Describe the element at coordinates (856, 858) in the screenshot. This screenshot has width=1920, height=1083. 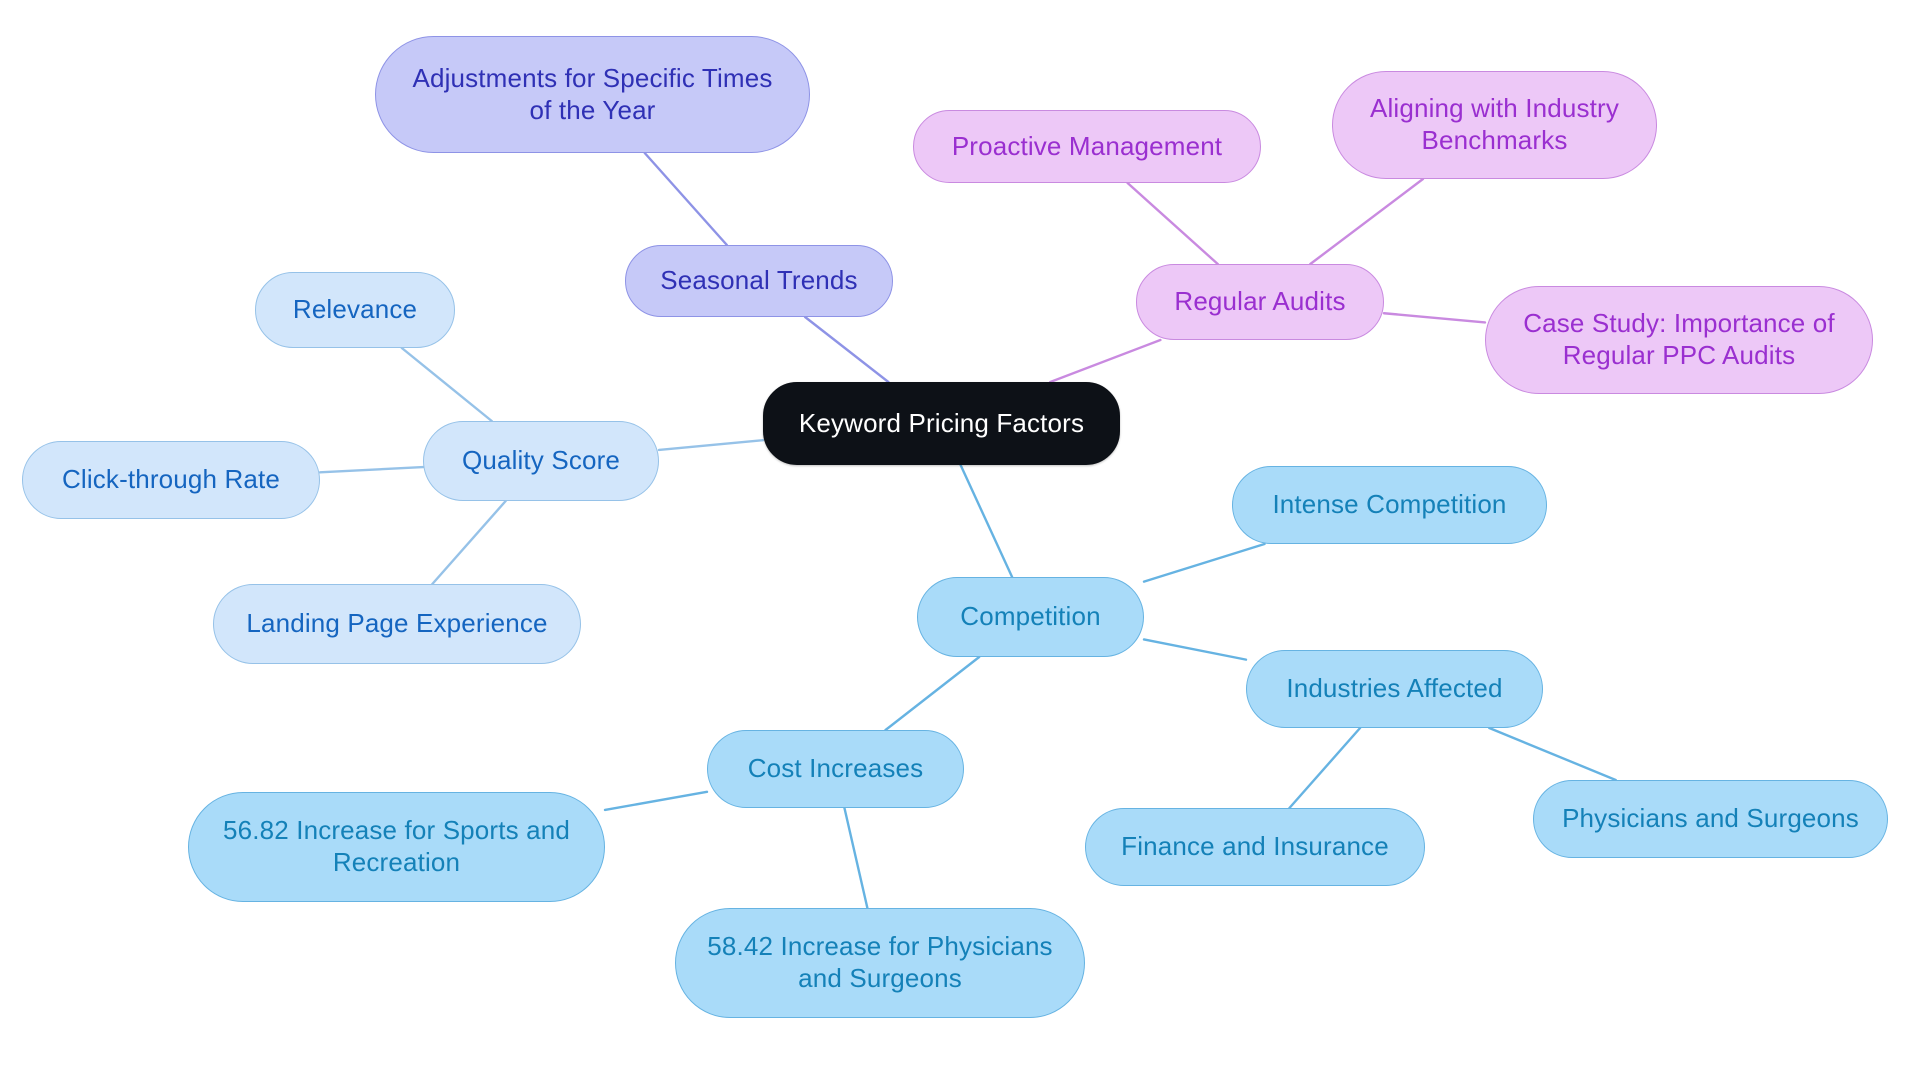
I see `edge-cost_increases-to-increase_physicians` at that location.